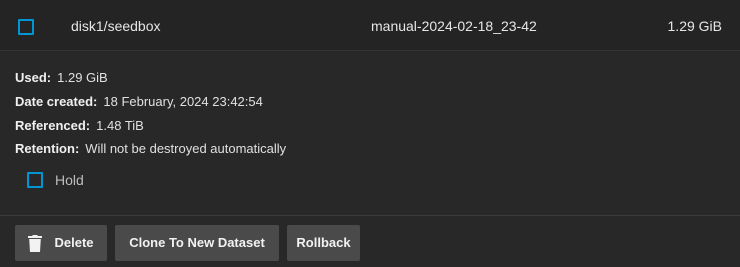 Image resolution: width=740 pixels, height=267 pixels. I want to click on detail-referenced: Referenced: 1.48 TiB, so click(79, 126).